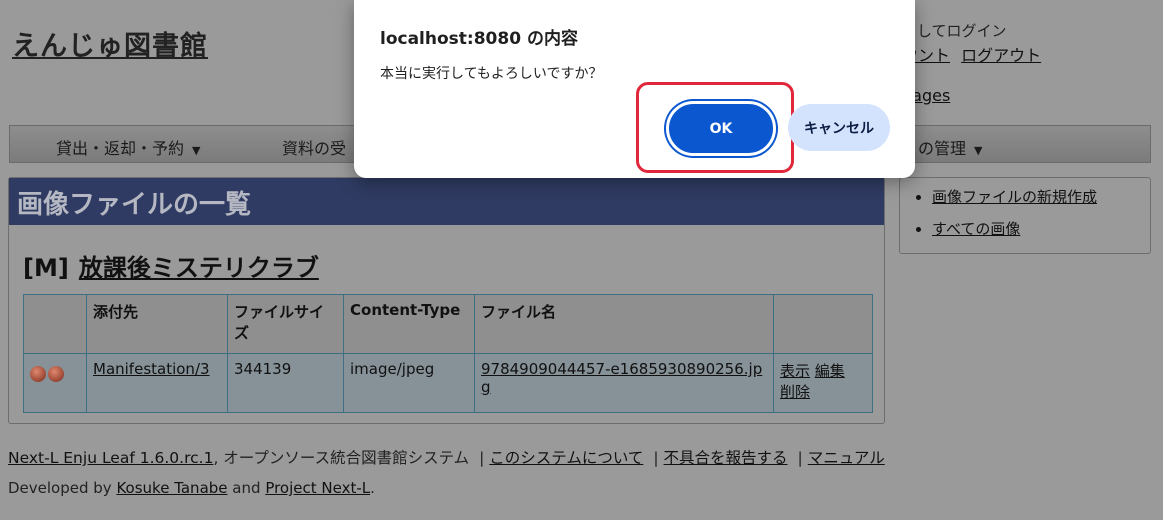 Image resolution: width=1163 pixels, height=520 pixels. Describe the element at coordinates (491, 74) in the screenshot. I see `dialog-message: 本当に実行してもよろしいですか？` at that location.